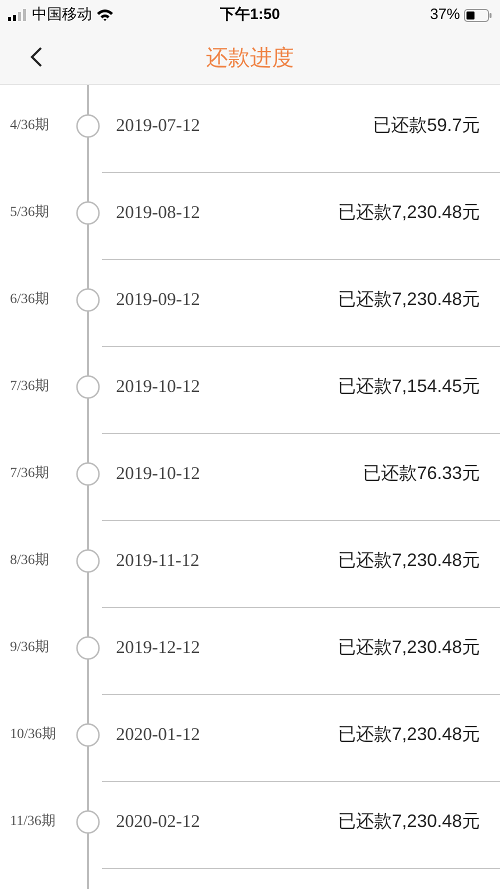 This screenshot has width=500, height=889. What do you see at coordinates (158, 821) in the screenshot?
I see `payment-date: 2020-02-12` at bounding box center [158, 821].